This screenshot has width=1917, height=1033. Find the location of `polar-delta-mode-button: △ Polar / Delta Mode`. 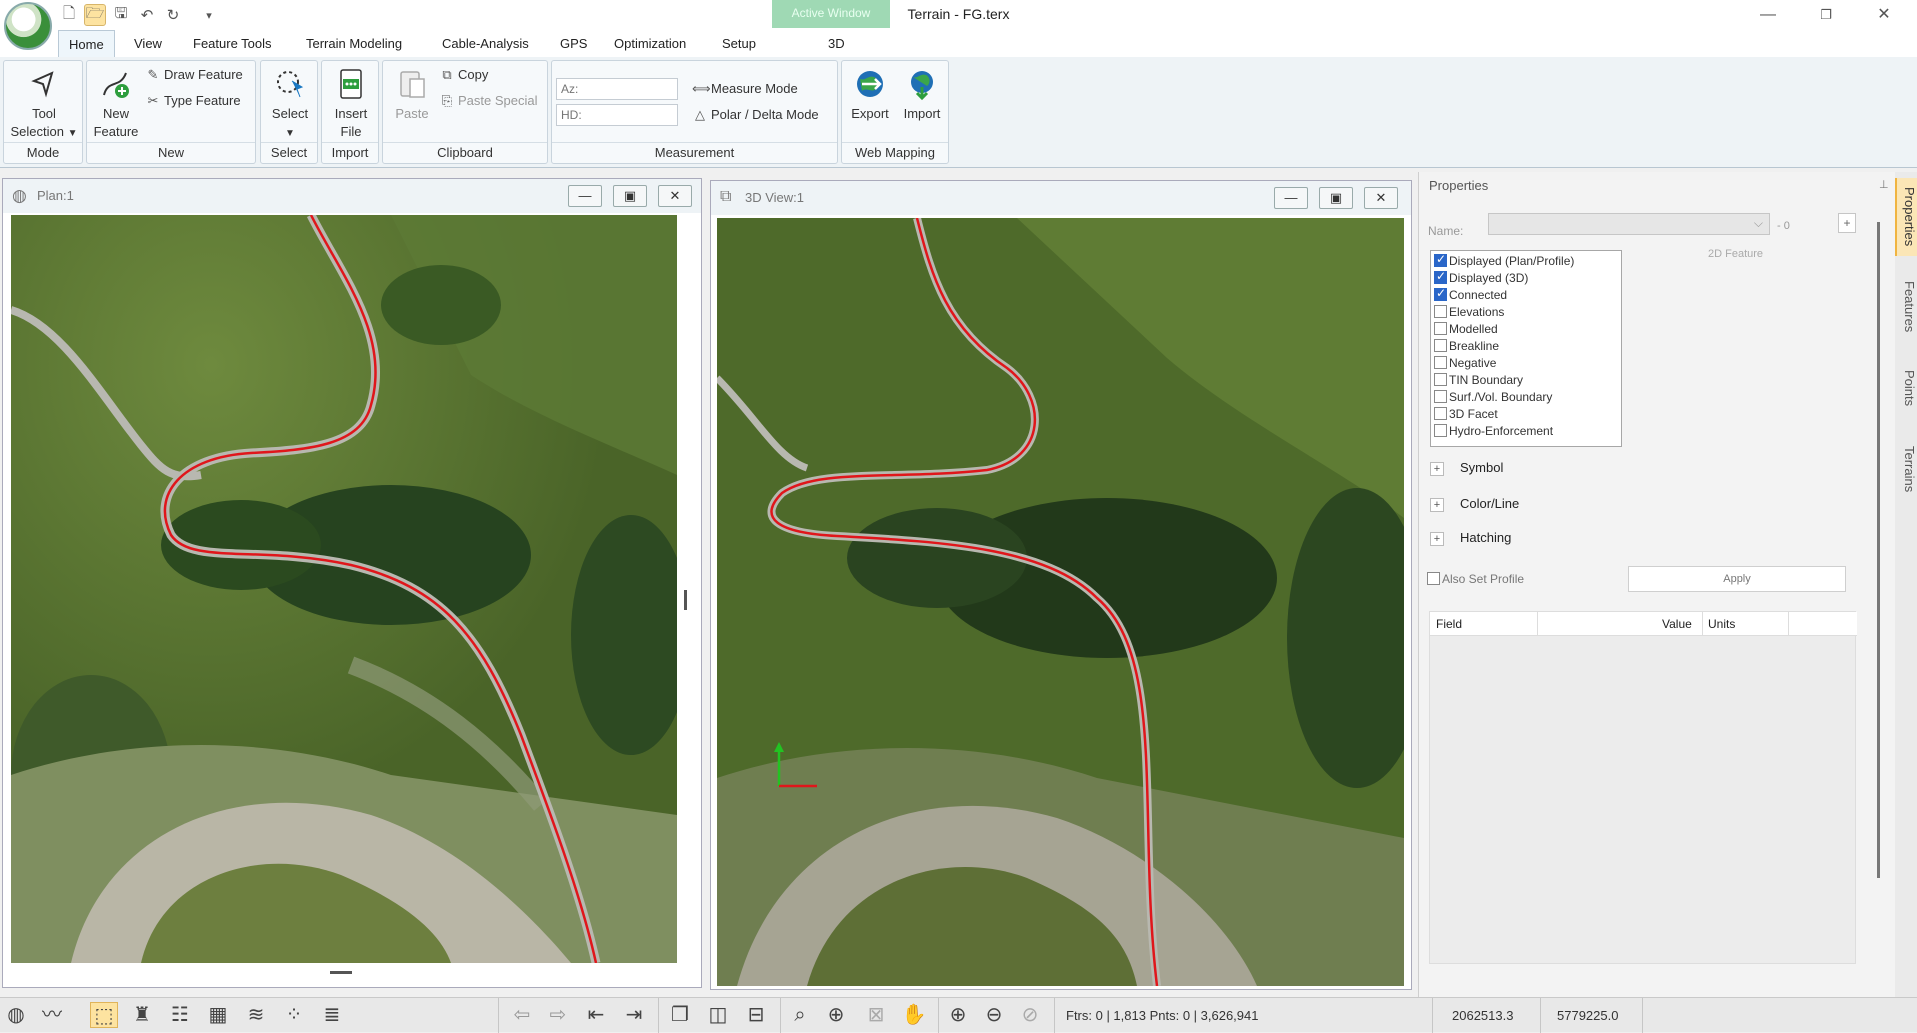

polar-delta-mode-button: △ Polar / Delta Mode is located at coordinates (755, 115).